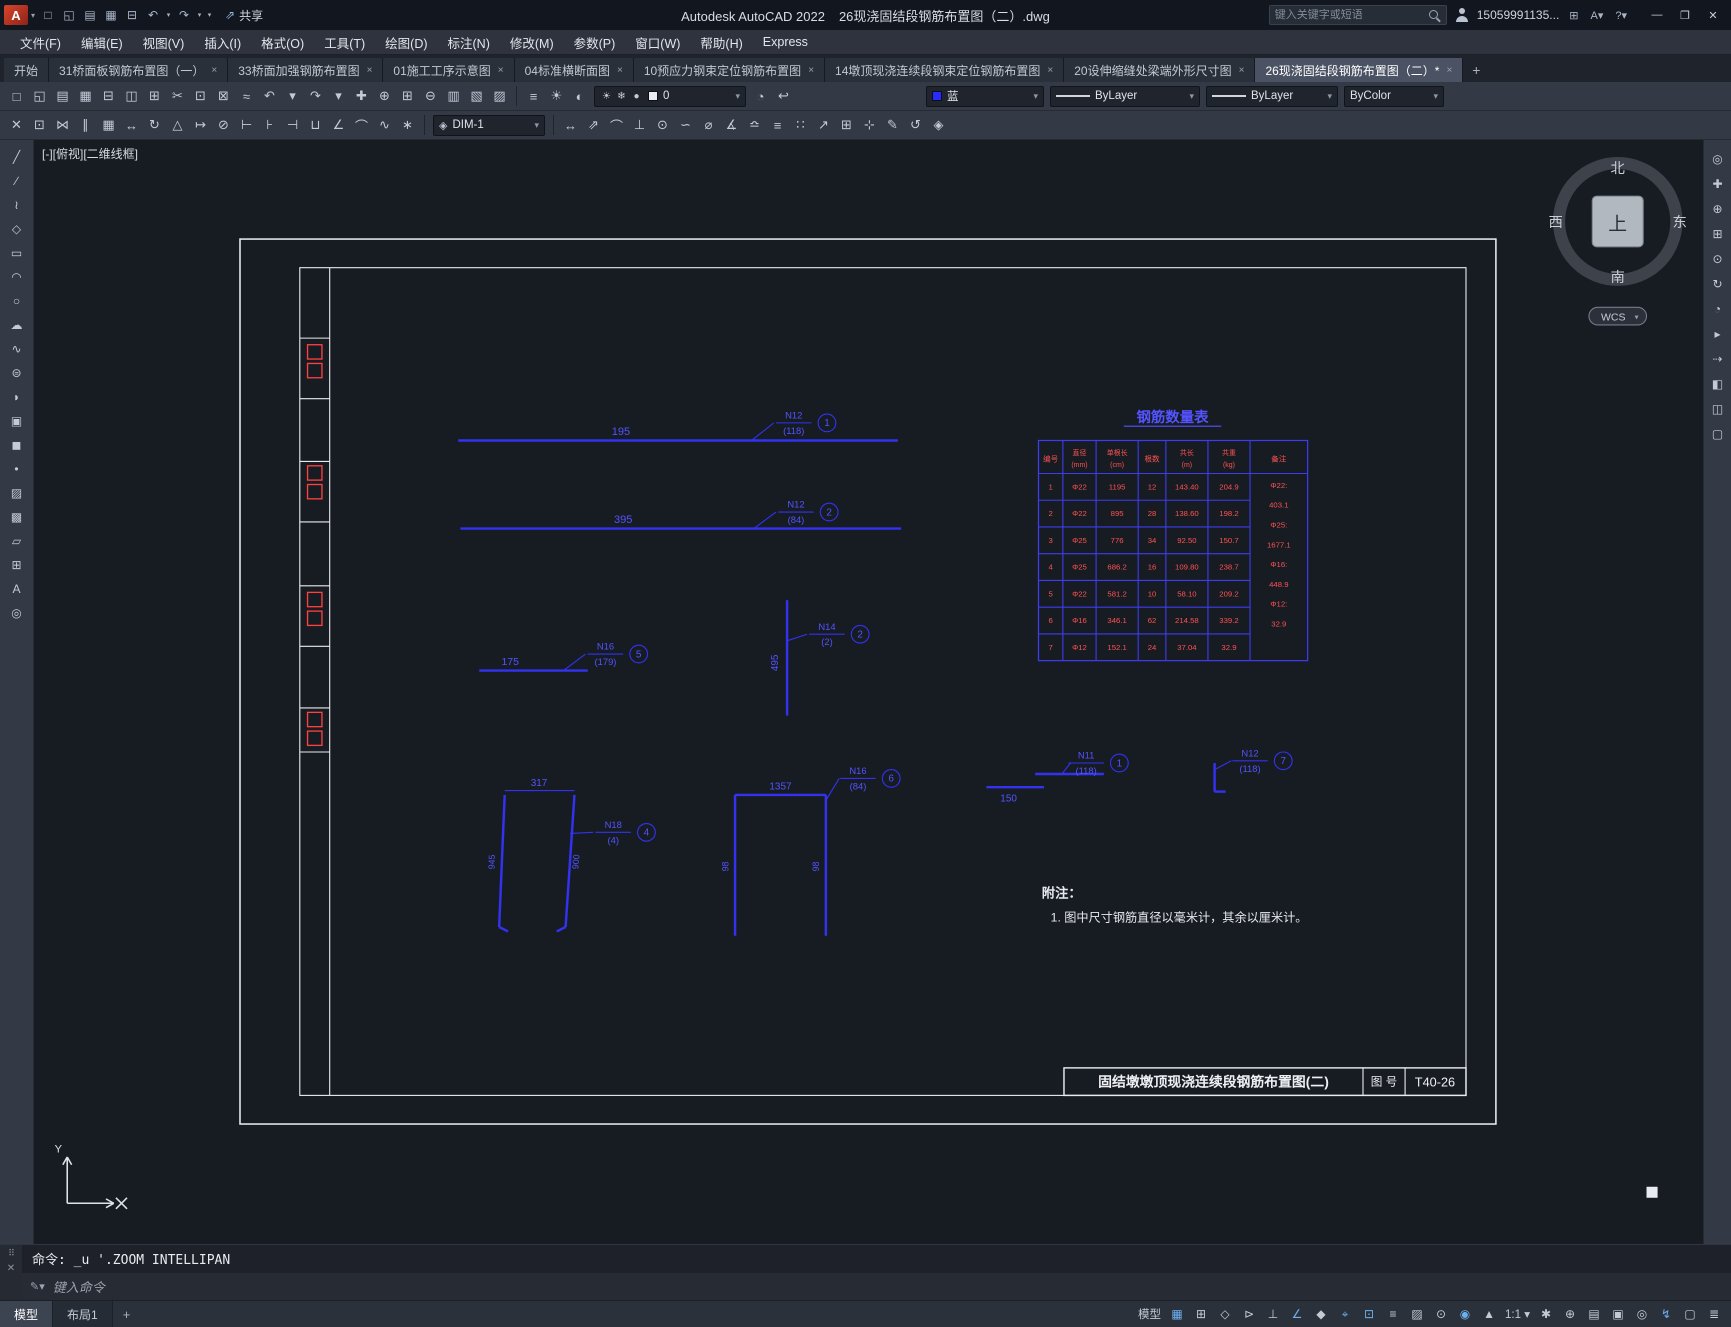  What do you see at coordinates (127, 1314) in the screenshot?
I see `new-layout-button: +` at bounding box center [127, 1314].